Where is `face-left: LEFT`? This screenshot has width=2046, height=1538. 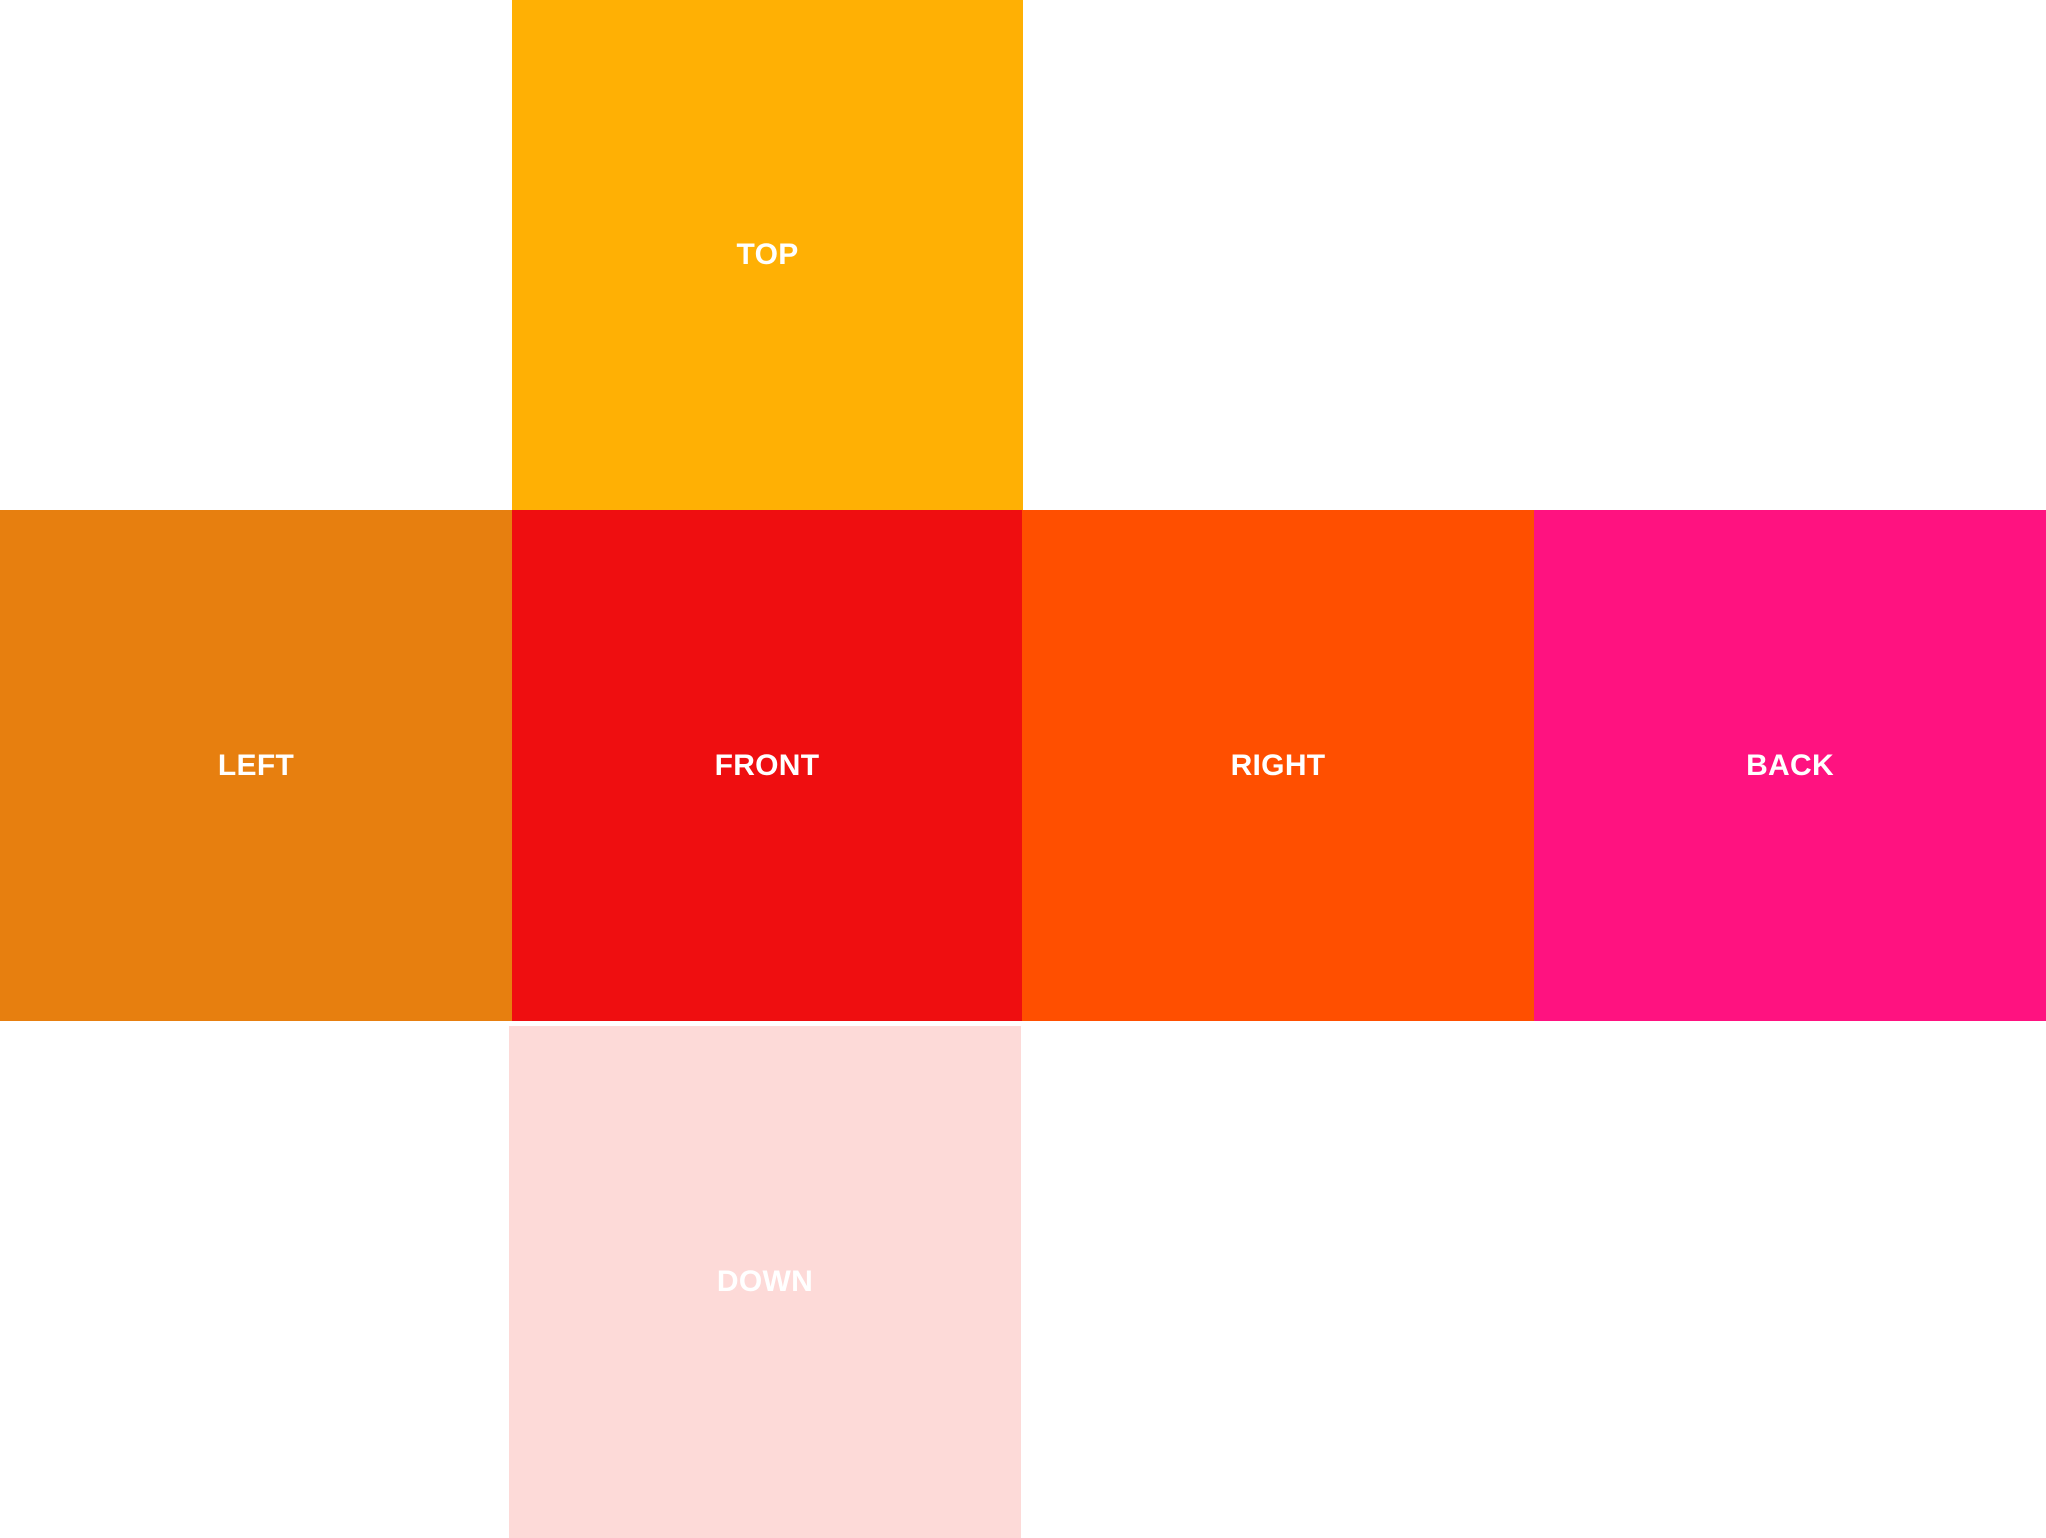
face-left: LEFT is located at coordinates (256, 765).